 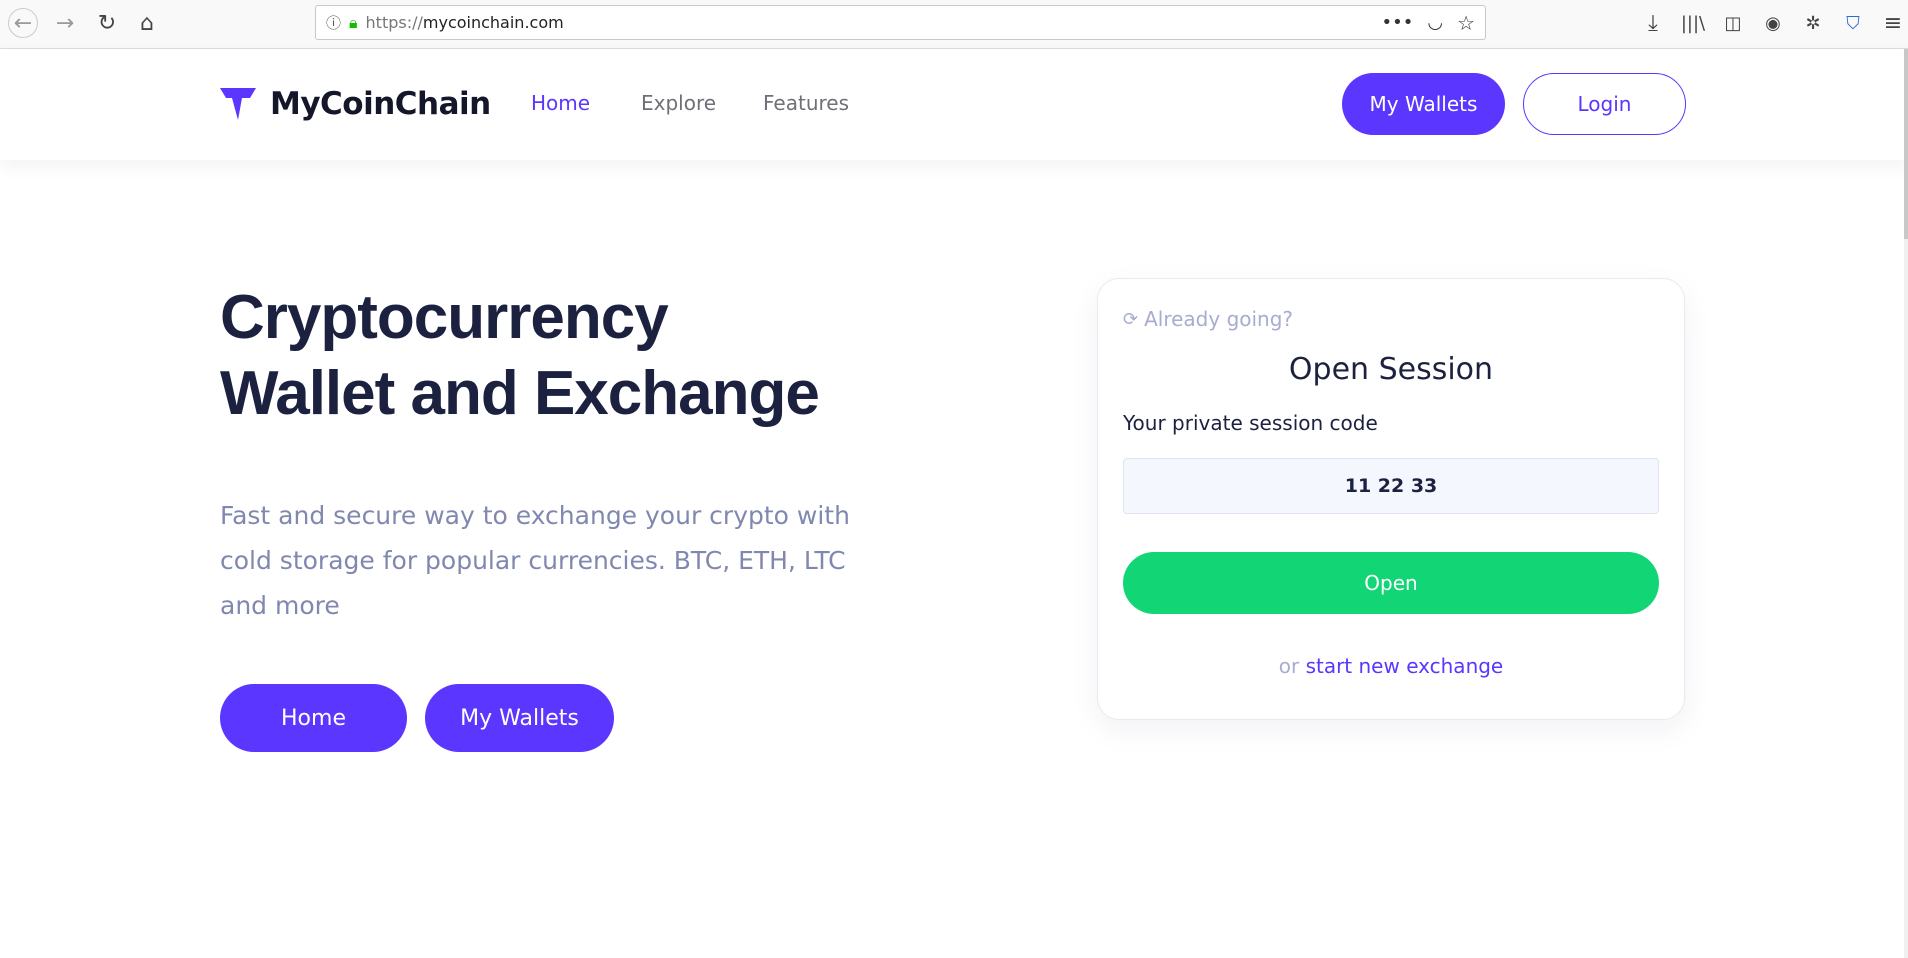 What do you see at coordinates (806, 103) in the screenshot?
I see `nav-features: Features` at bounding box center [806, 103].